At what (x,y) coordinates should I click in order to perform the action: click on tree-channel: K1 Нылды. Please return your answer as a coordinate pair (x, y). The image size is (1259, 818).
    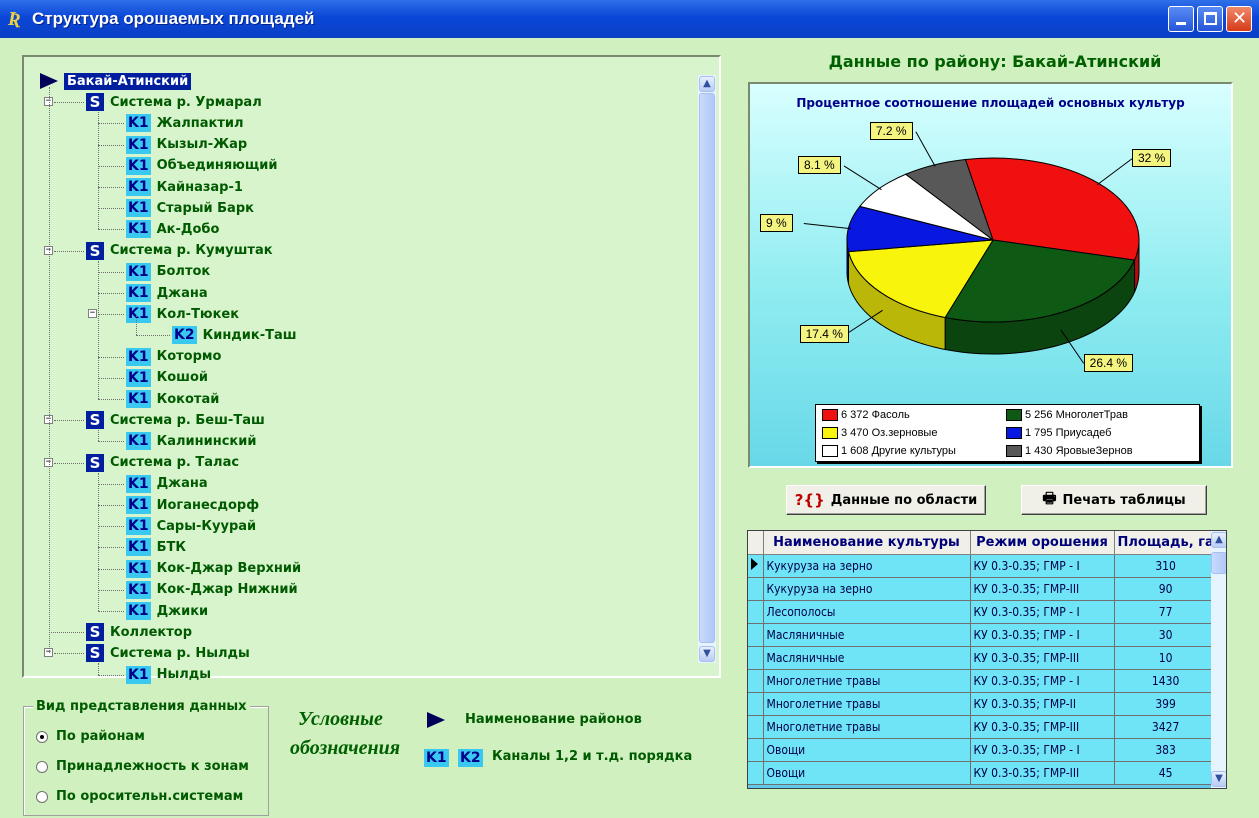
    Looking at the image, I should click on (168, 675).